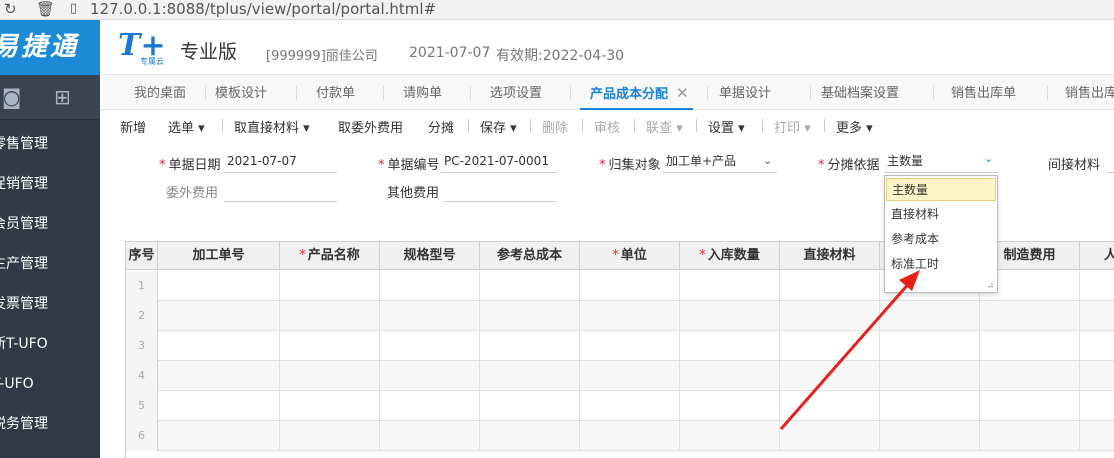  Describe the element at coordinates (370, 126) in the screenshot. I see `fetch-outsource-button: 取委外费用` at that location.